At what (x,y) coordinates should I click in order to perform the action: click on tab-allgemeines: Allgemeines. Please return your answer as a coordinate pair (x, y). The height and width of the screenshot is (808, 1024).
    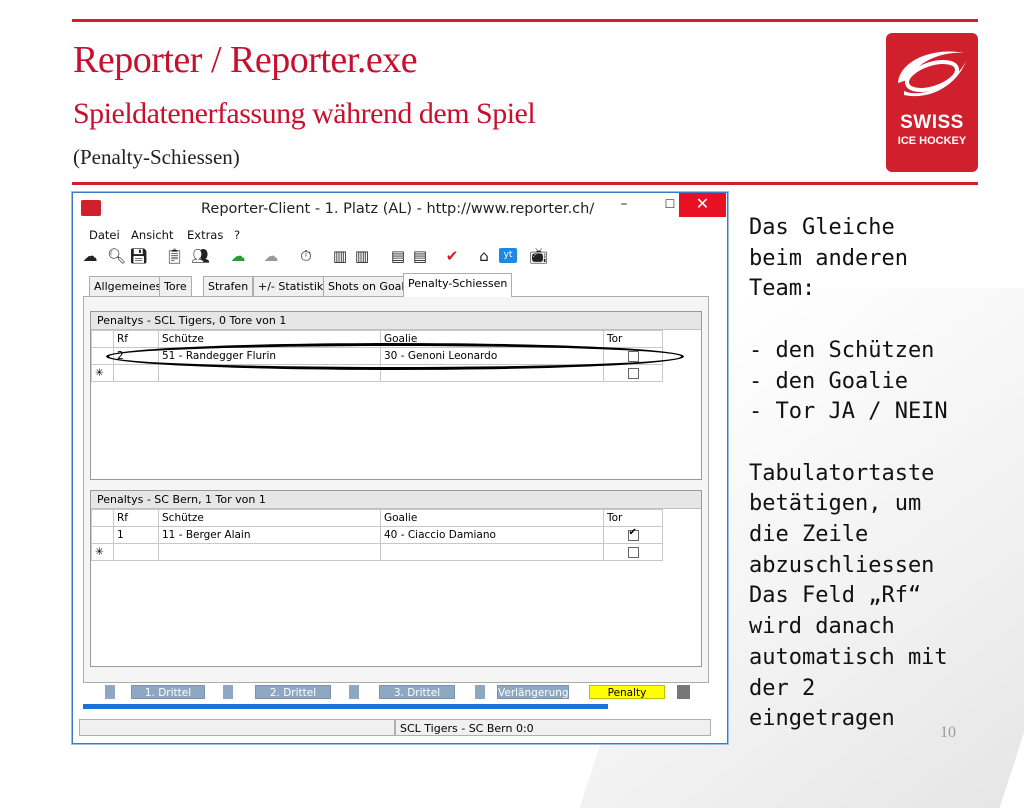
    Looking at the image, I should click on (128, 286).